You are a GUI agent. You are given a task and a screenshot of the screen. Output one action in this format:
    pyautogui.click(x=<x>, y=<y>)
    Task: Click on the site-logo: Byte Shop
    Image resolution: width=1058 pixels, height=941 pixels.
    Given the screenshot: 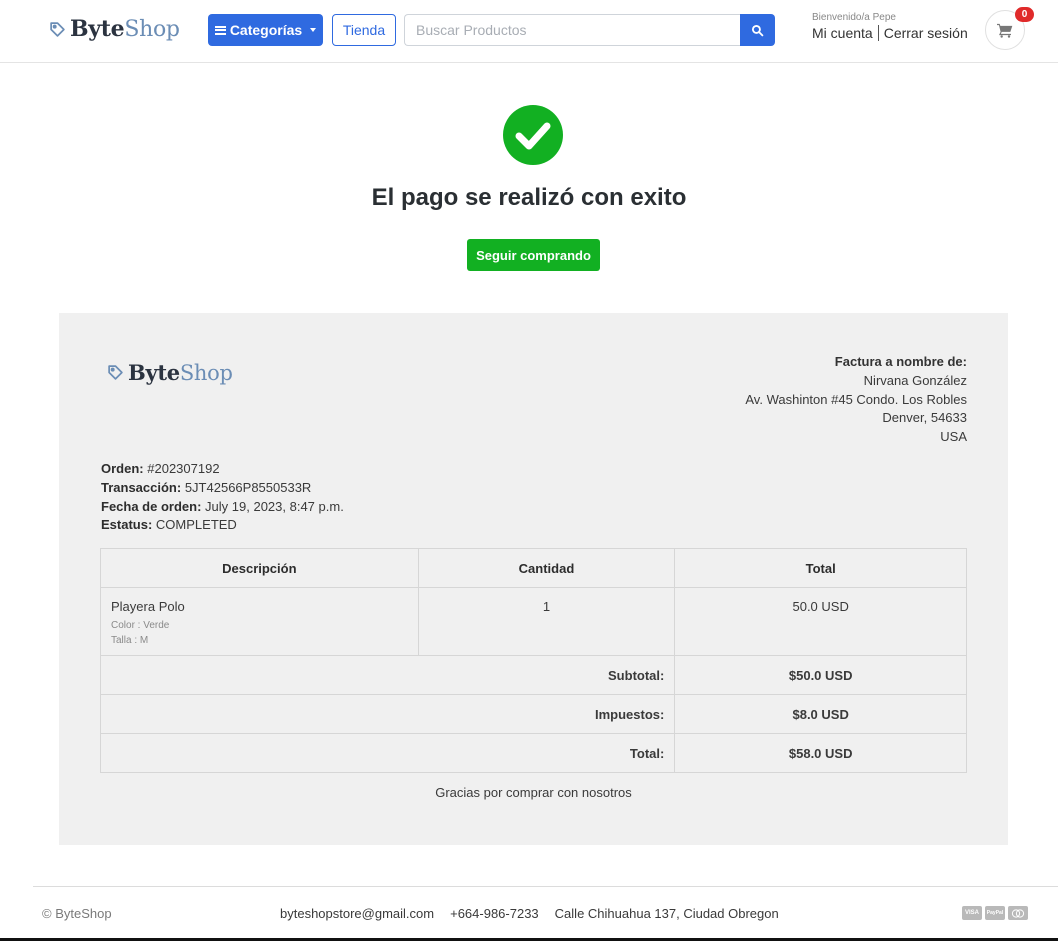 What is the action you would take?
    pyautogui.click(x=114, y=29)
    